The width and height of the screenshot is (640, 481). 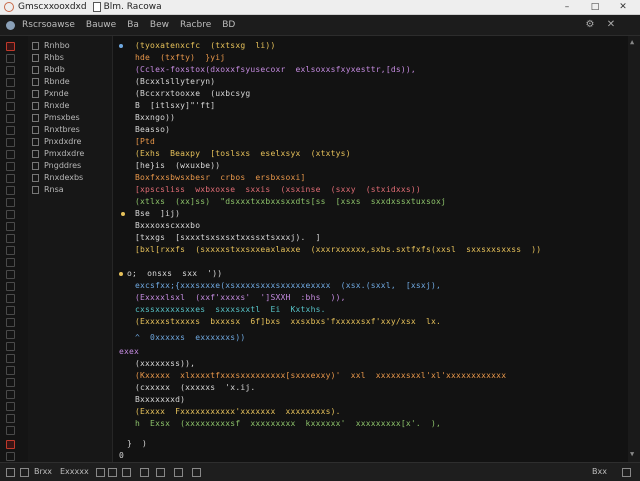 I want to click on sidebar-item: Pngddres, so click(x=56, y=165).